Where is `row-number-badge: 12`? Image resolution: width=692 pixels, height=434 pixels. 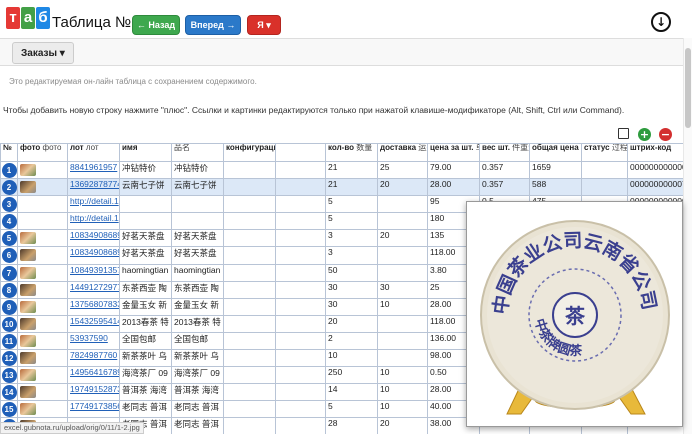
row-number-badge: 12 is located at coordinates (9, 358).